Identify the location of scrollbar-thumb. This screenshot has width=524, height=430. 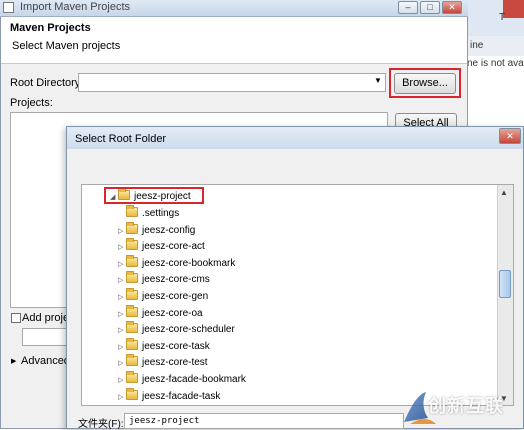
(505, 284).